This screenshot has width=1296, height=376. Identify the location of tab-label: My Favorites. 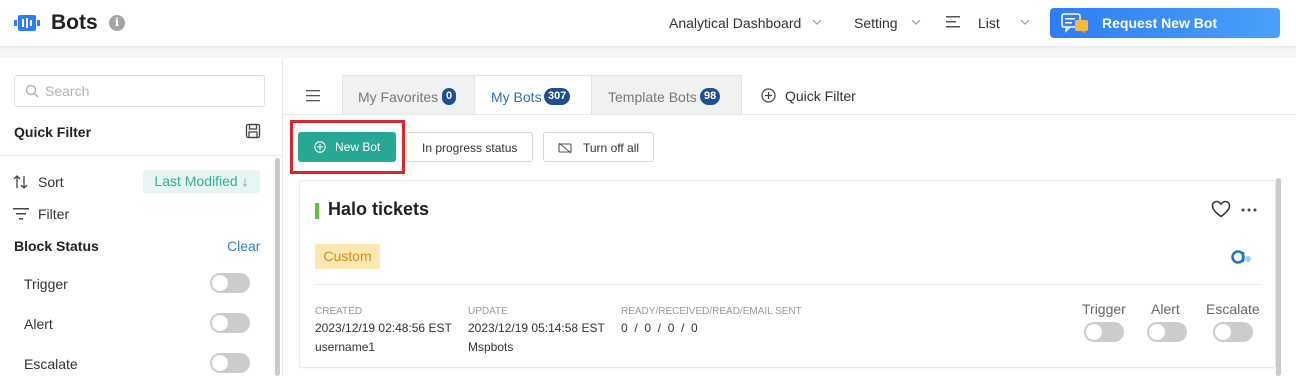
(398, 97).